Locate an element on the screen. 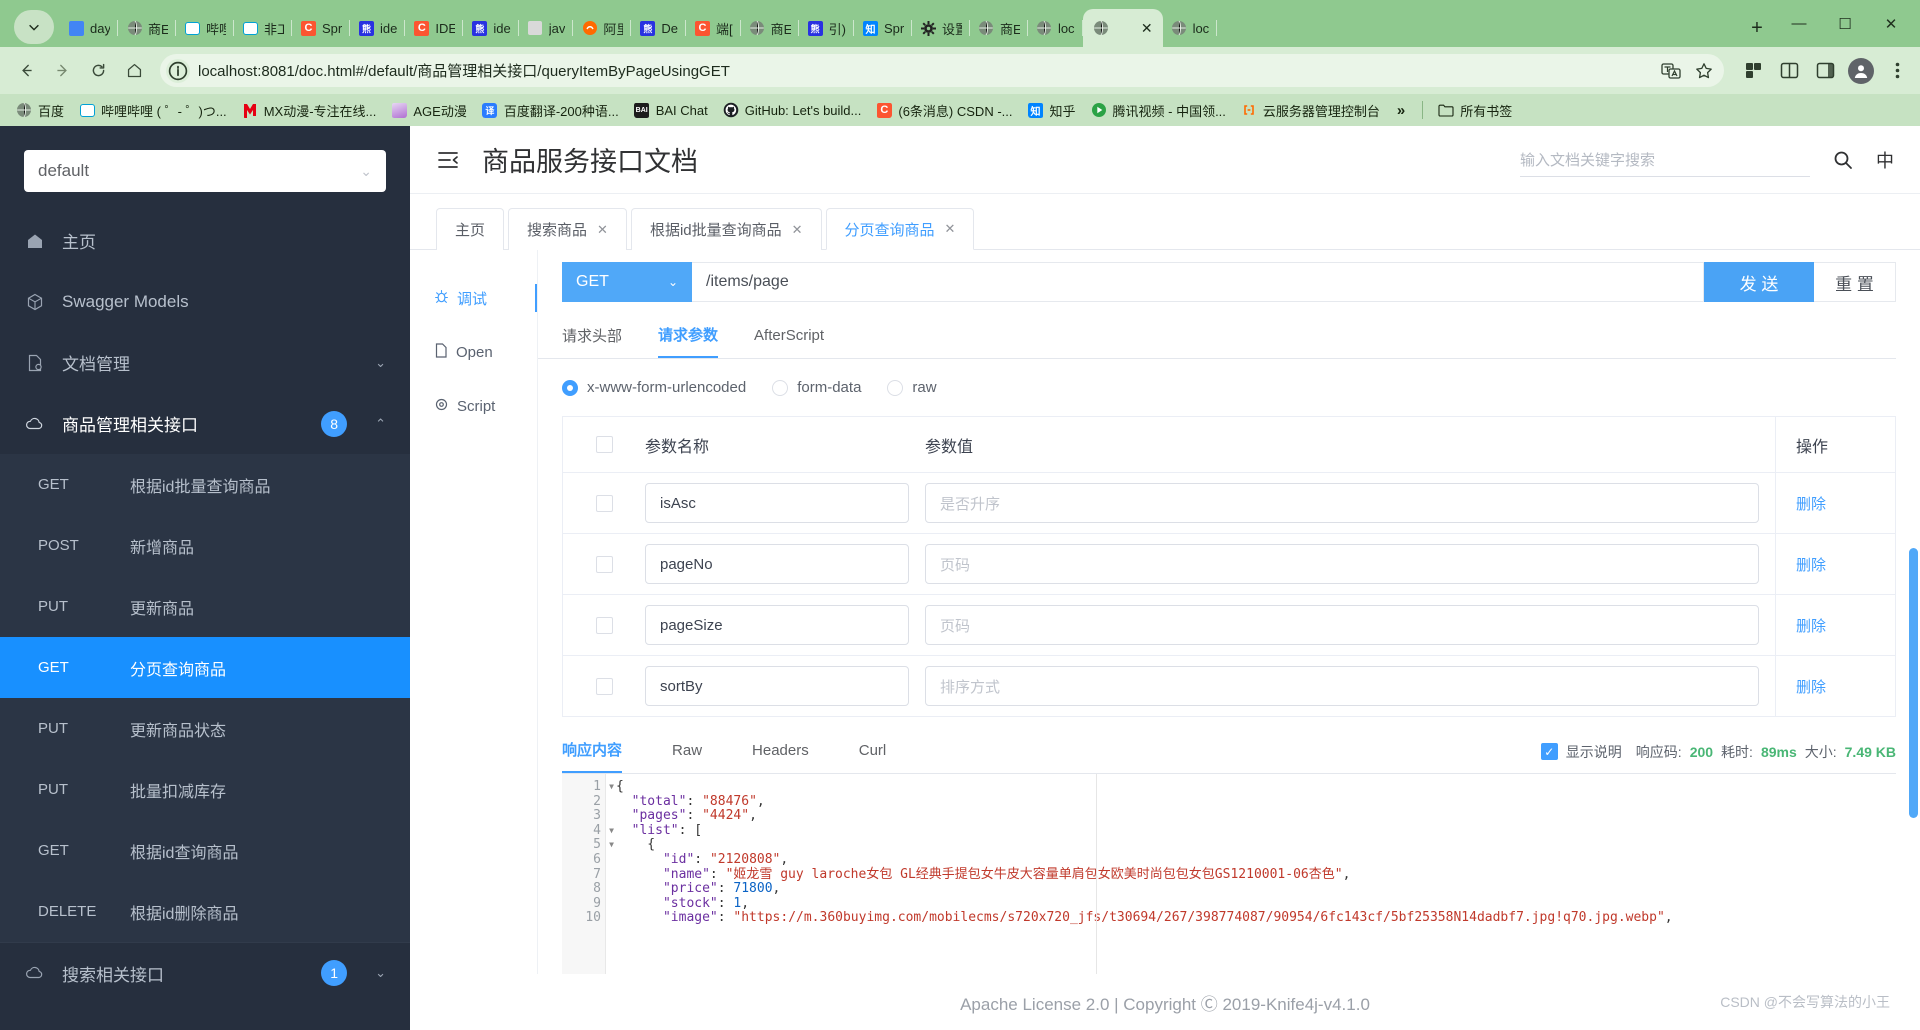 The height and width of the screenshot is (1030, 1920). radio-urlencoded: x-www-form-urlencoded is located at coordinates (654, 387).